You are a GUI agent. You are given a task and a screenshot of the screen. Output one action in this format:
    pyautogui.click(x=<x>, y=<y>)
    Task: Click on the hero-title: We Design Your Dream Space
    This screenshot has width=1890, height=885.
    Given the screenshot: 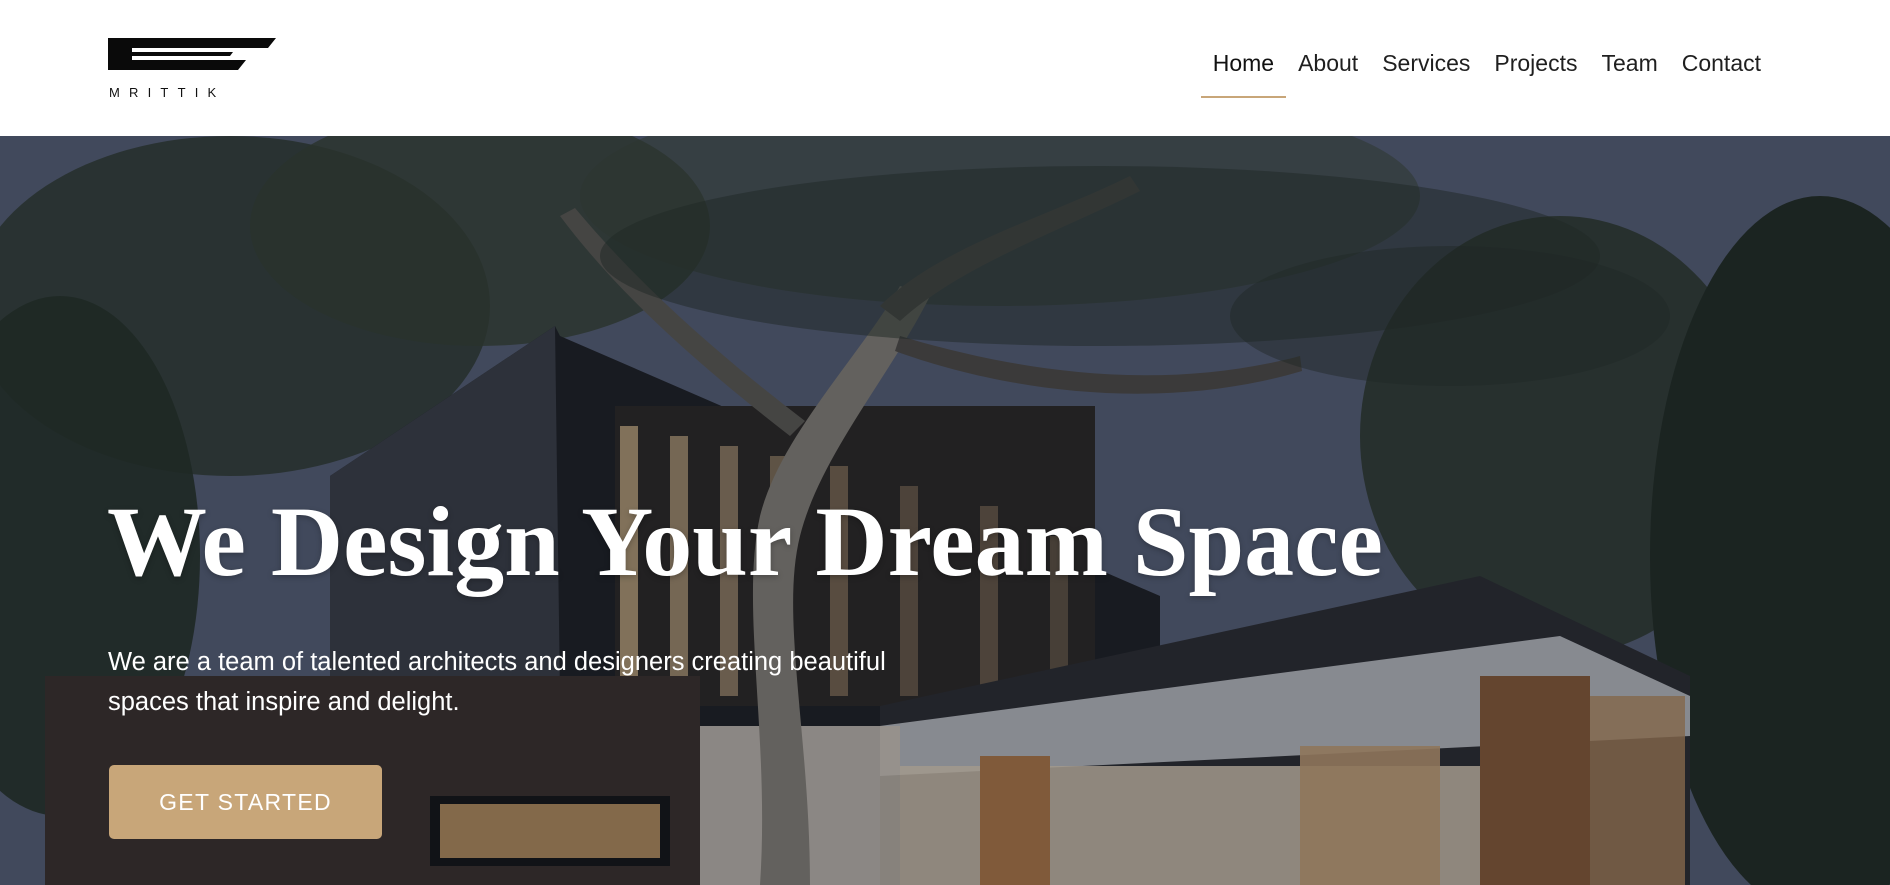 What is the action you would take?
    pyautogui.click(x=745, y=541)
    